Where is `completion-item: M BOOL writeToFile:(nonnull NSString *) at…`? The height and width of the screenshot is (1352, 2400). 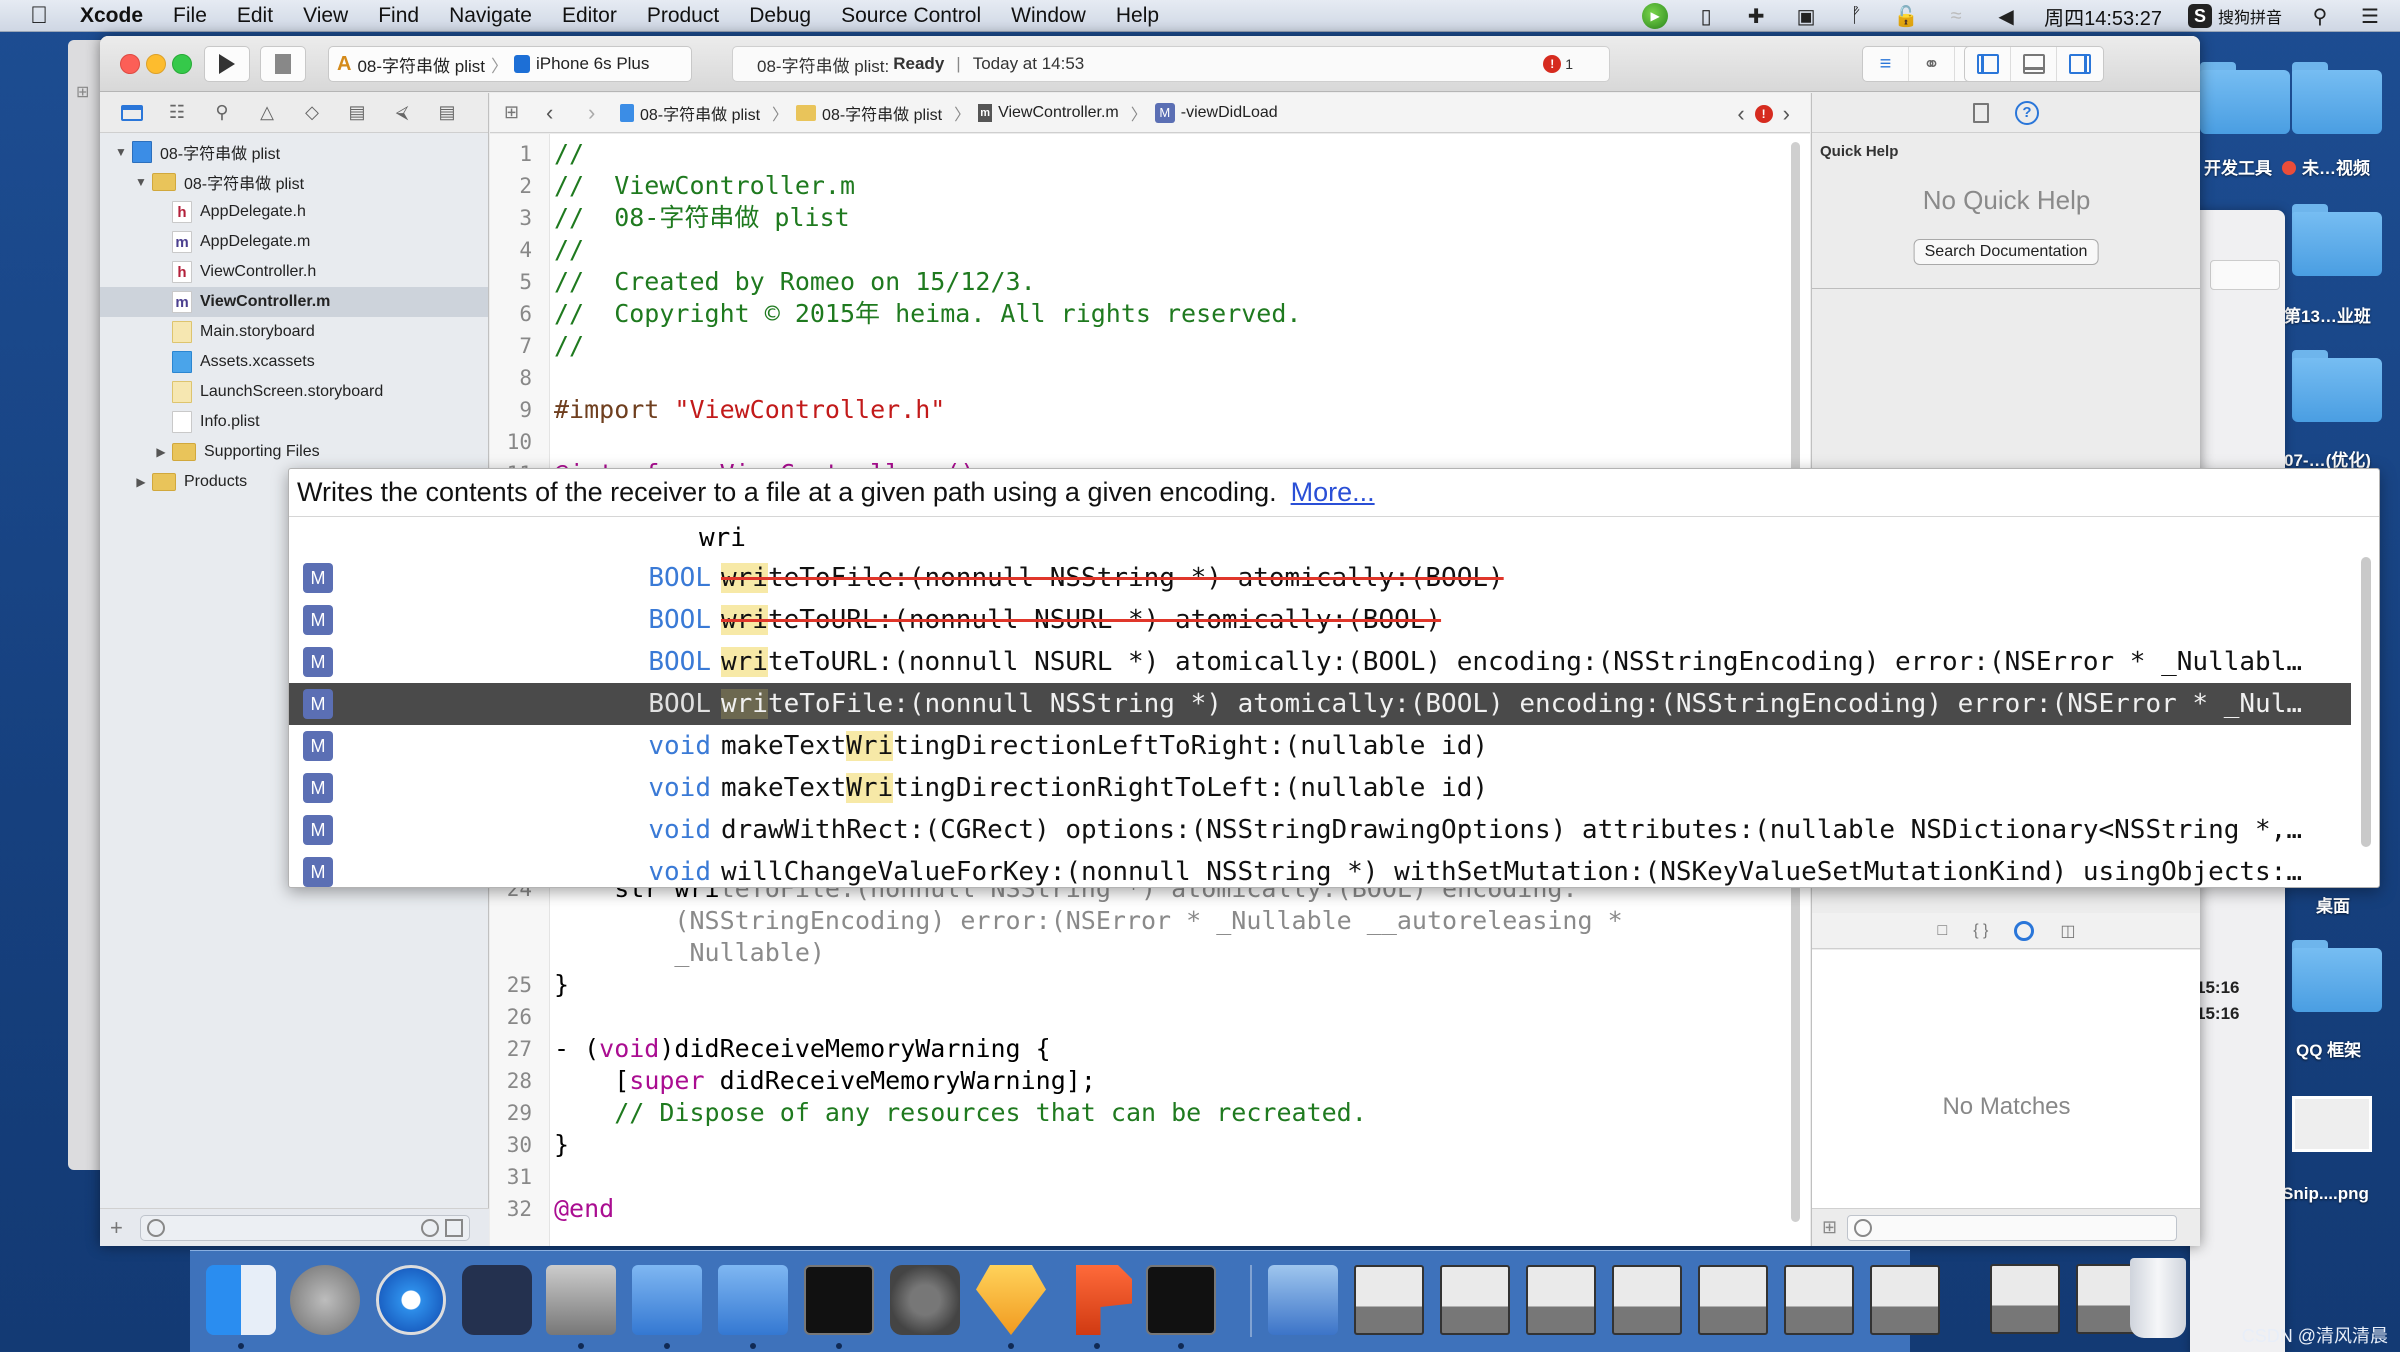 completion-item: M BOOL writeToFile:(nonnull NSString *) at… is located at coordinates (1320, 578).